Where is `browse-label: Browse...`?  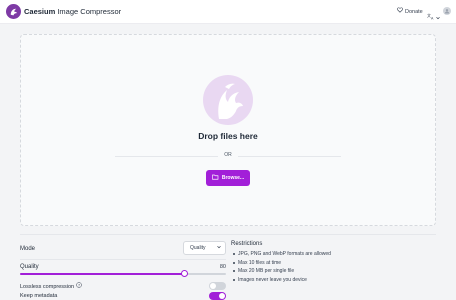 browse-label: Browse... is located at coordinates (233, 178).